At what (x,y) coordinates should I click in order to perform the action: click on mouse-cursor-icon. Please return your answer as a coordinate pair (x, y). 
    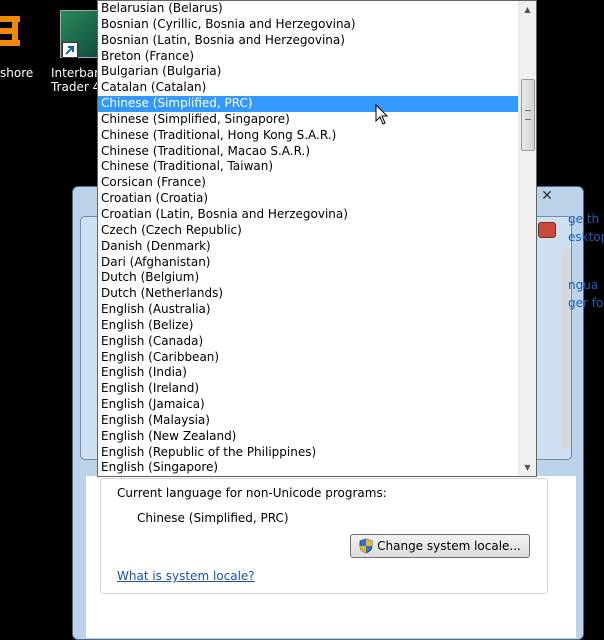
    Looking at the image, I should click on (382, 114).